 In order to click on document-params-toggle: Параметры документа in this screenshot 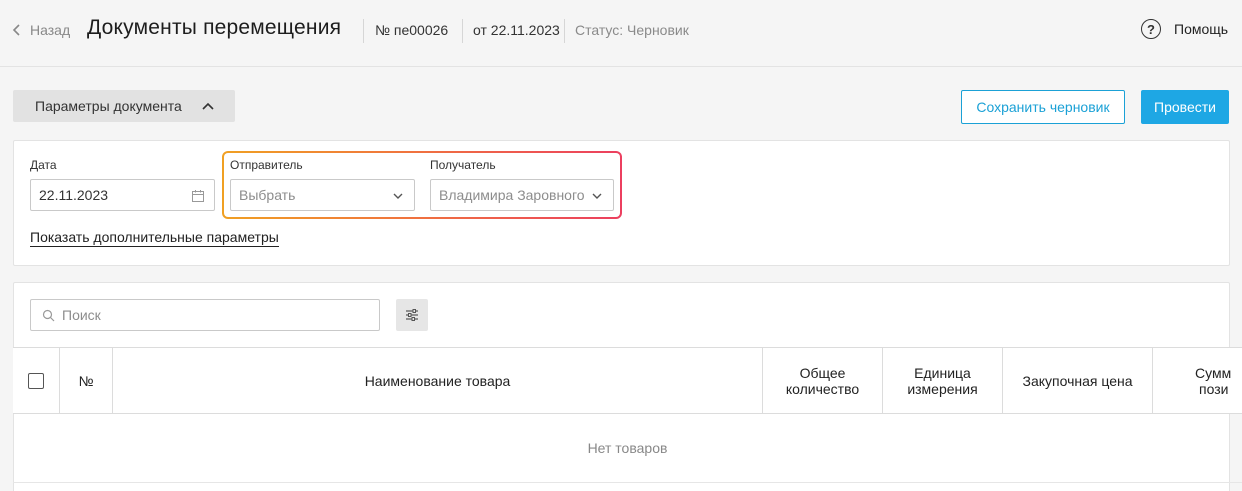, I will do `click(124, 106)`.